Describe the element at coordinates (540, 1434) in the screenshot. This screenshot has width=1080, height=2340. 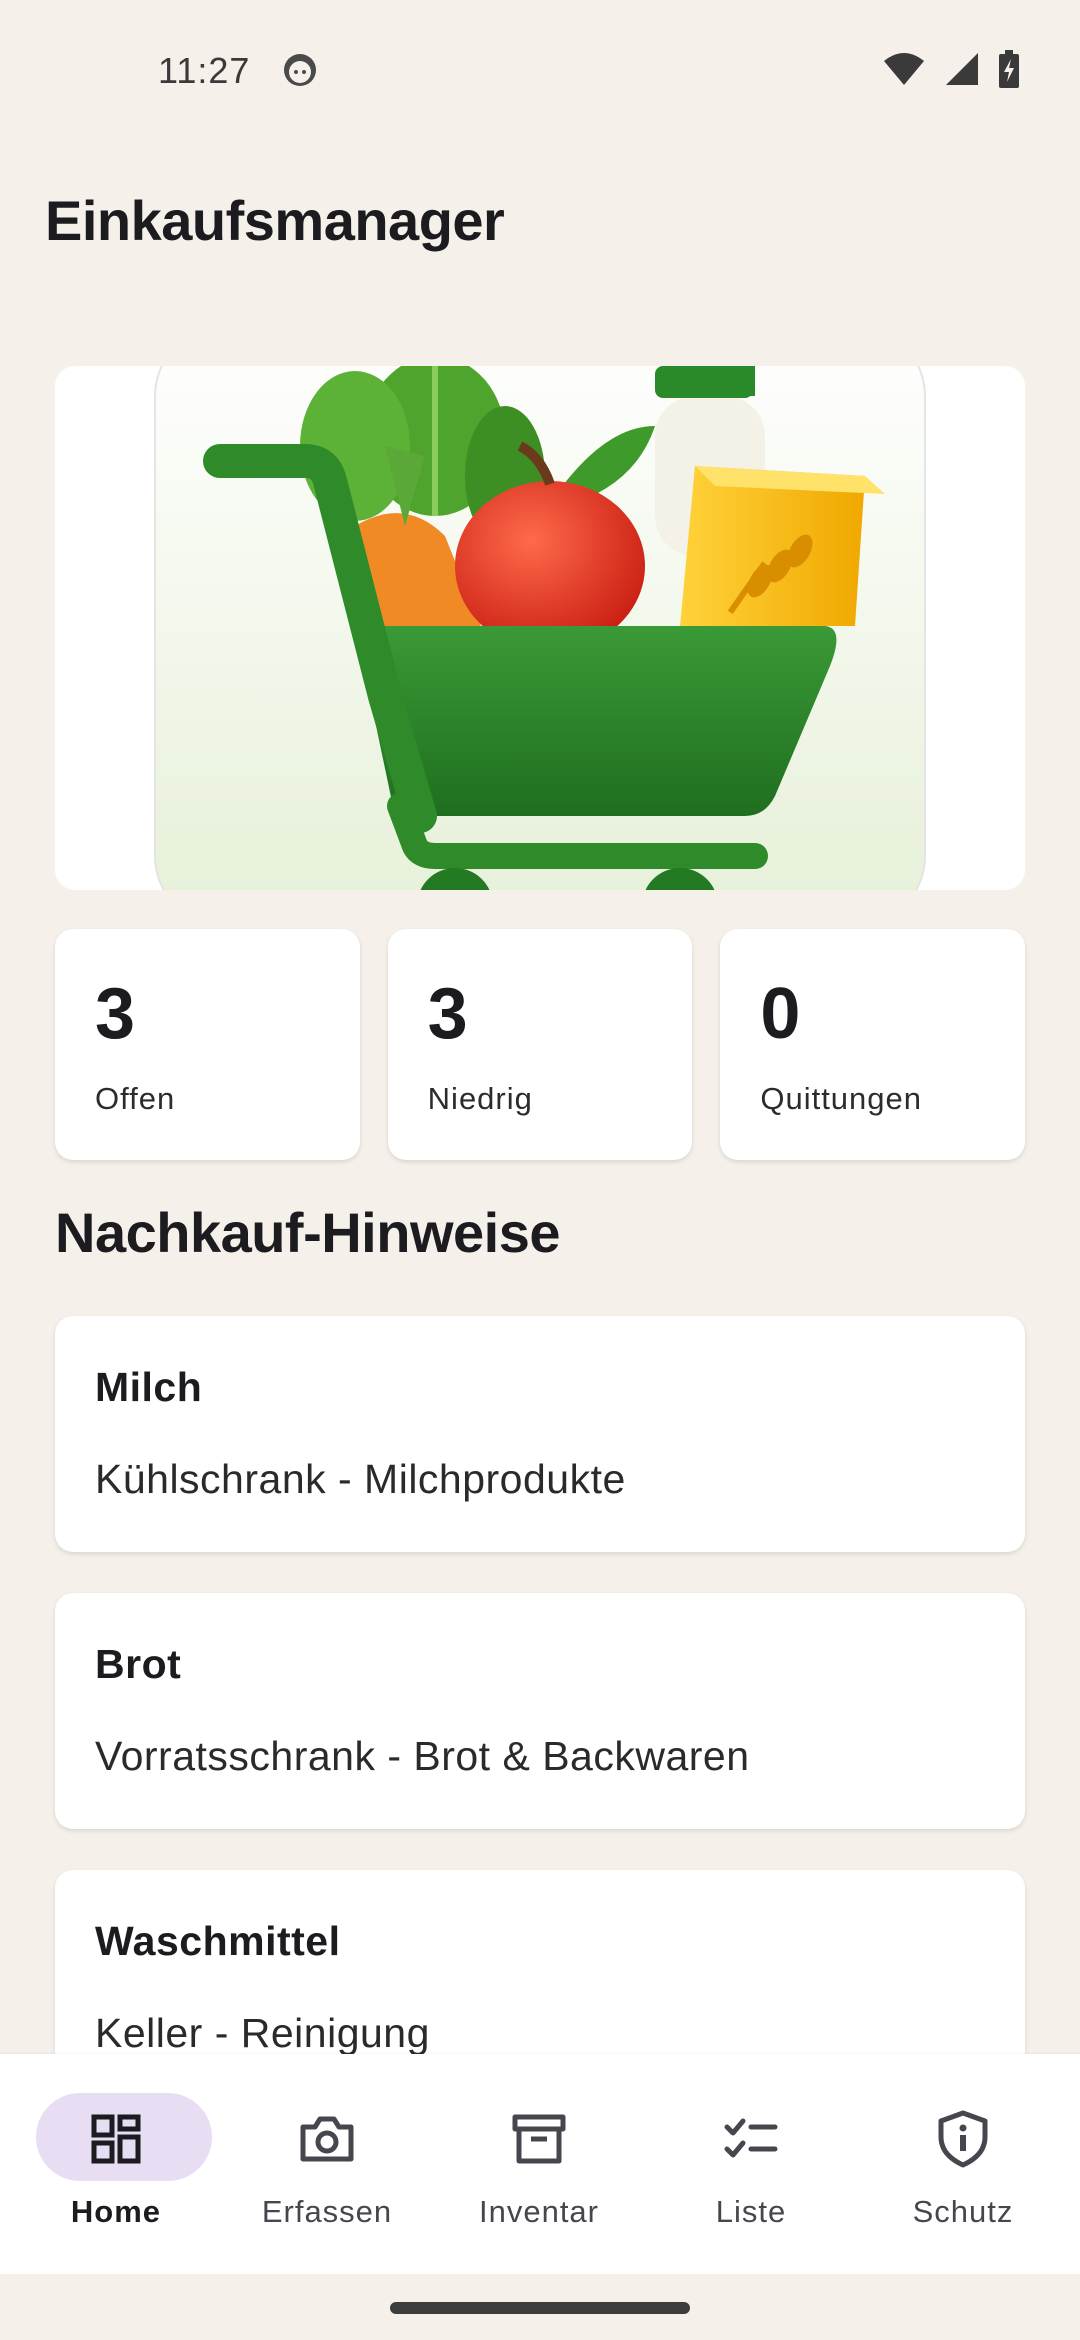
I see `hint-card-milch: Milch Kühlschrank - Milchprodukte` at that location.